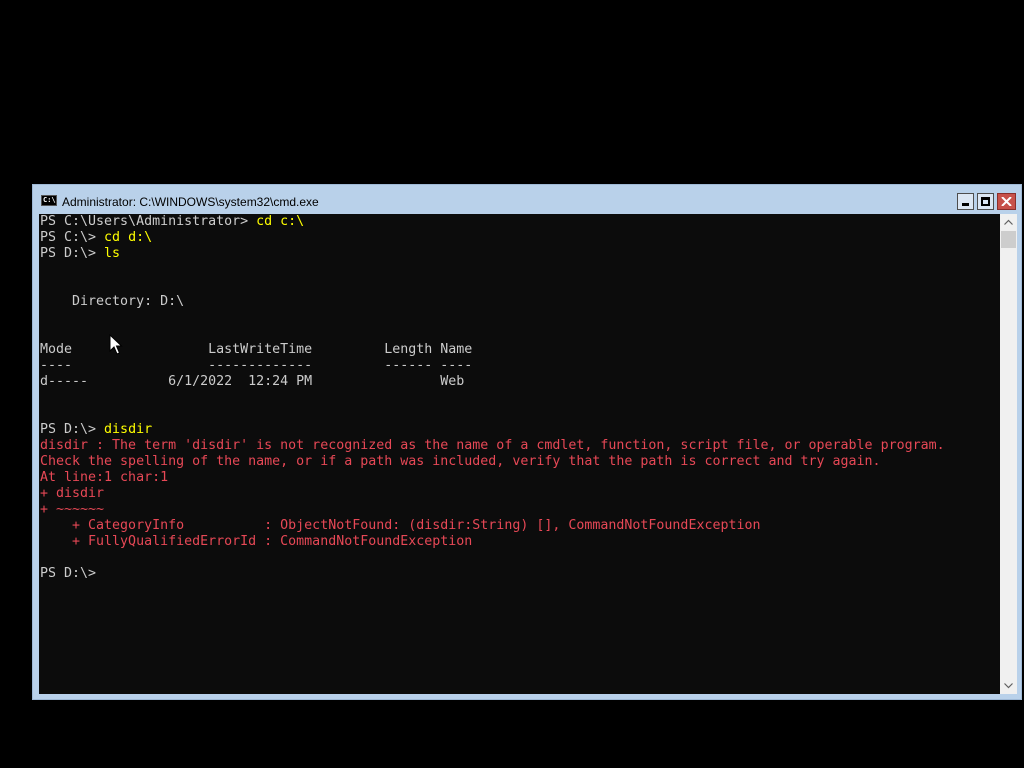  I want to click on console-error-line: At line:1 char:1, so click(104, 477).